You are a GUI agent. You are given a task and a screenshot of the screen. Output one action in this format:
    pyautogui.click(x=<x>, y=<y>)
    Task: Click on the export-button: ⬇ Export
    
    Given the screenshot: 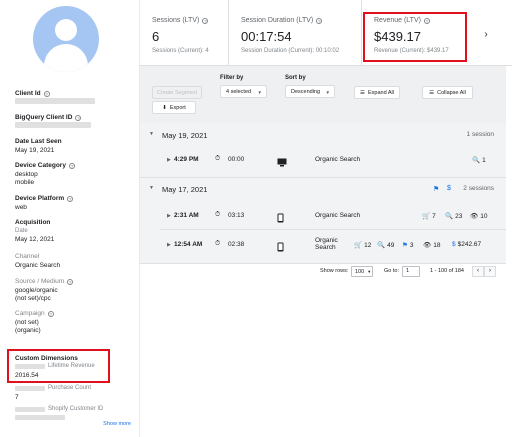 What is the action you would take?
    pyautogui.click(x=174, y=107)
    